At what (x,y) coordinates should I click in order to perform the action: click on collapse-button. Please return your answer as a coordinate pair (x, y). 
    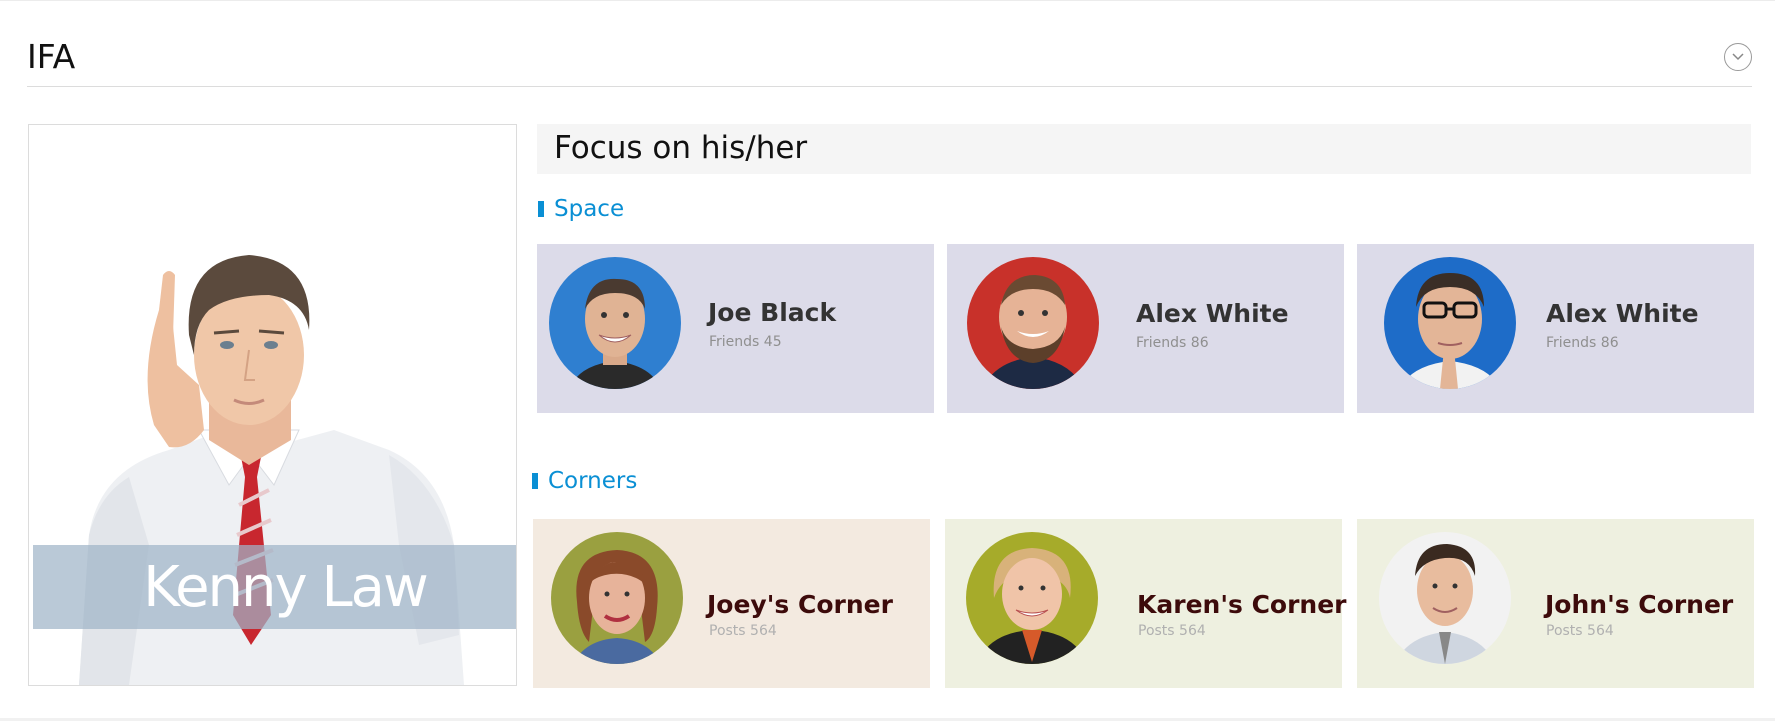
    Looking at the image, I should click on (1738, 57).